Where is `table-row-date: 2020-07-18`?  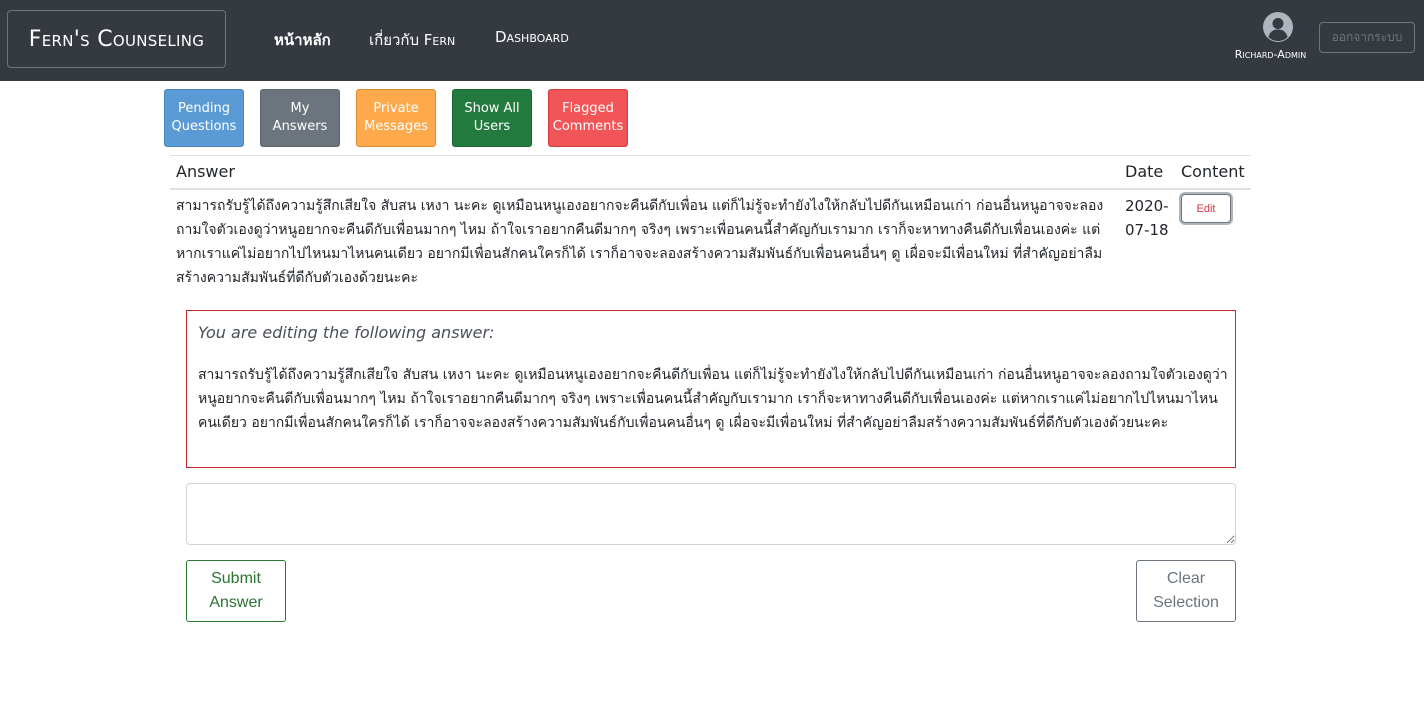
table-row-date: 2020-07-18 is located at coordinates (1147, 218).